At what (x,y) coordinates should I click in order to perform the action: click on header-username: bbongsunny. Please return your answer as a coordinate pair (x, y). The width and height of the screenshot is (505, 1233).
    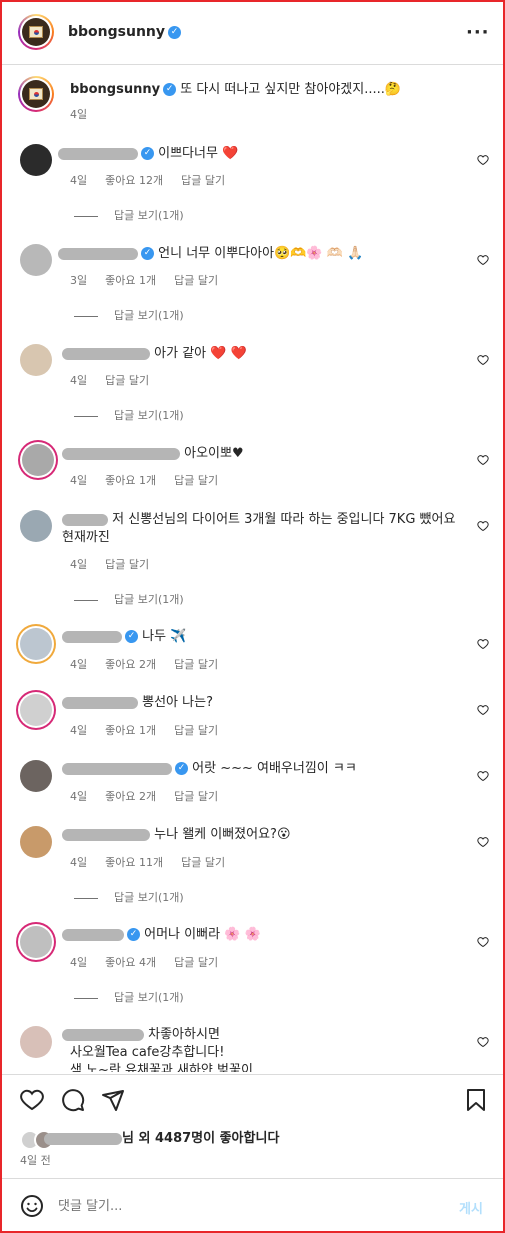
    Looking at the image, I should click on (116, 32).